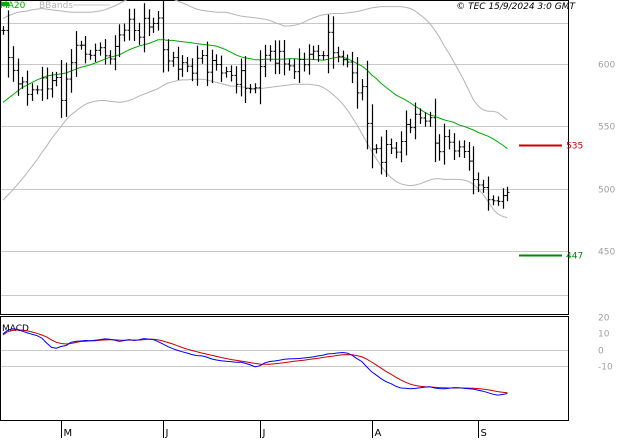 The width and height of the screenshot is (627, 440). I want to click on macd-line, so click(255, 362).